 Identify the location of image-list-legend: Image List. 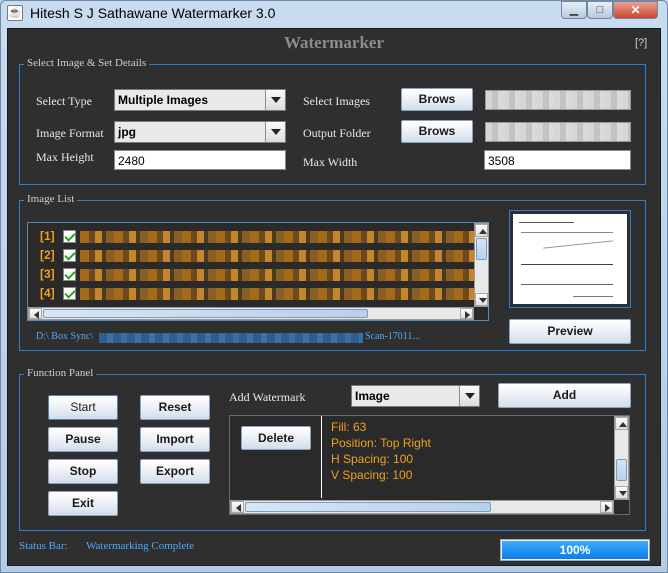
(51, 199).